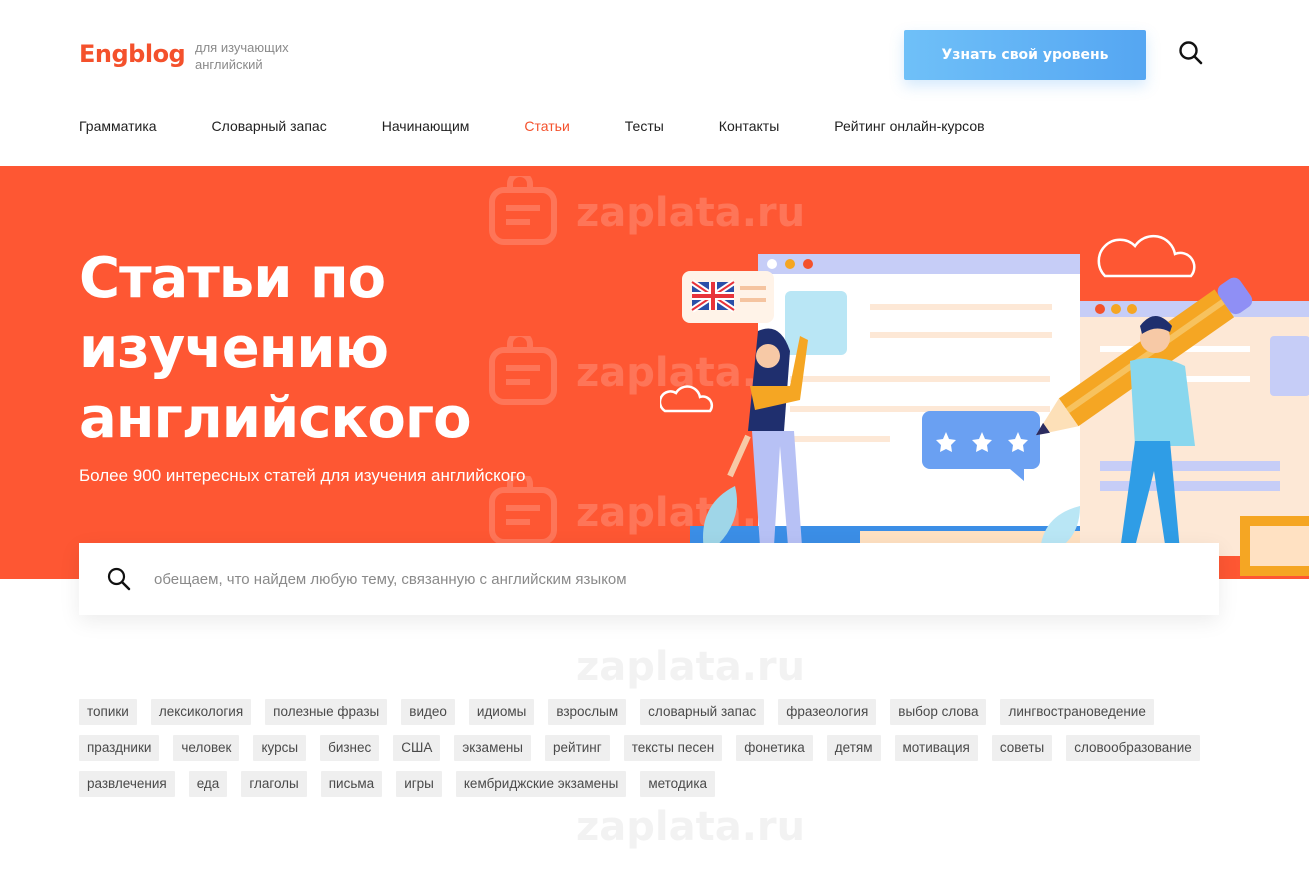 Image resolution: width=1309 pixels, height=891 pixels. I want to click on tag-chip: словообразование, so click(1133, 748).